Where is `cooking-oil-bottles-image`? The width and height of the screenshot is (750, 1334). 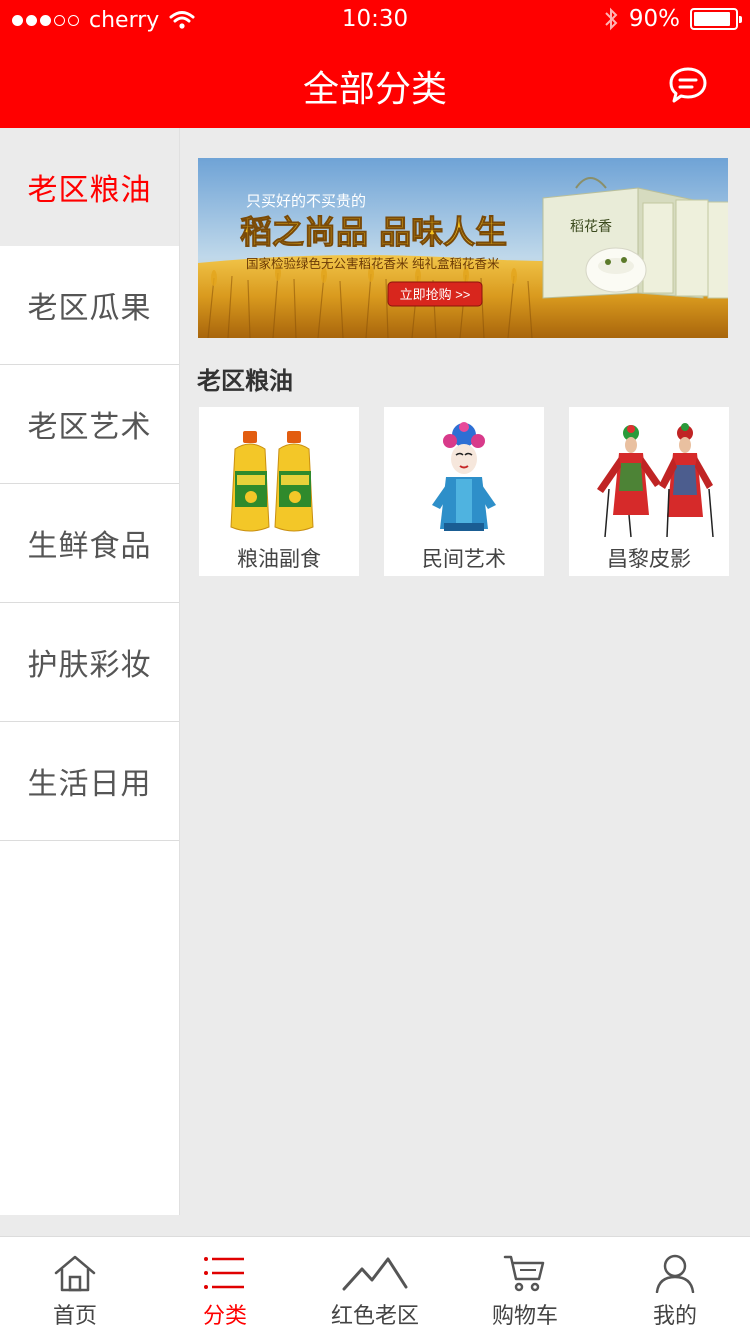
cooking-oil-bottles-image is located at coordinates (272, 481).